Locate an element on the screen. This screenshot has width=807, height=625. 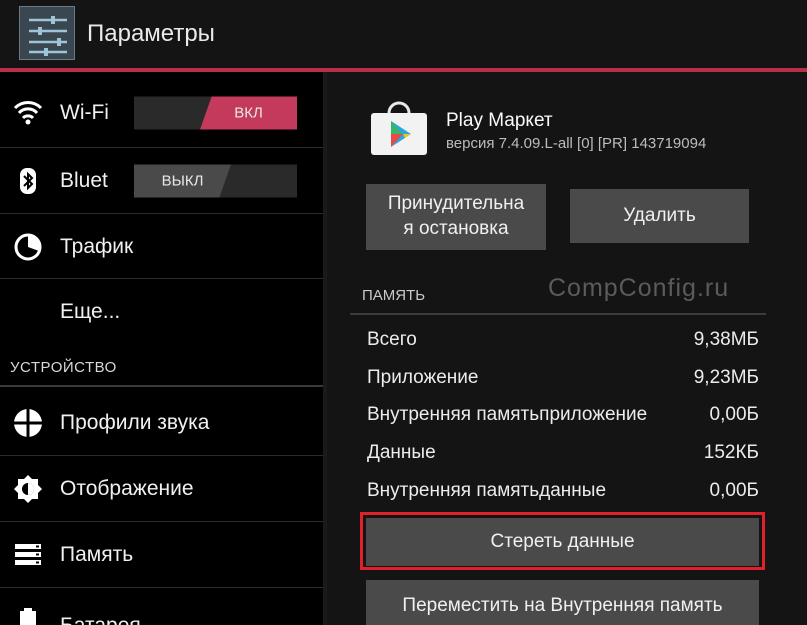
memory-section-header: ПАМЯТЬ is located at coordinates (394, 295).